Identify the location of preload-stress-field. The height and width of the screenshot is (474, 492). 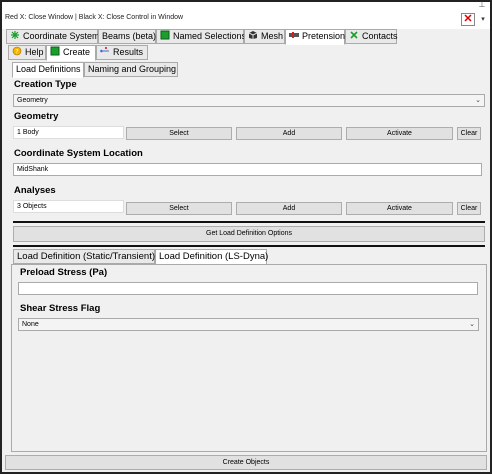
(248, 288).